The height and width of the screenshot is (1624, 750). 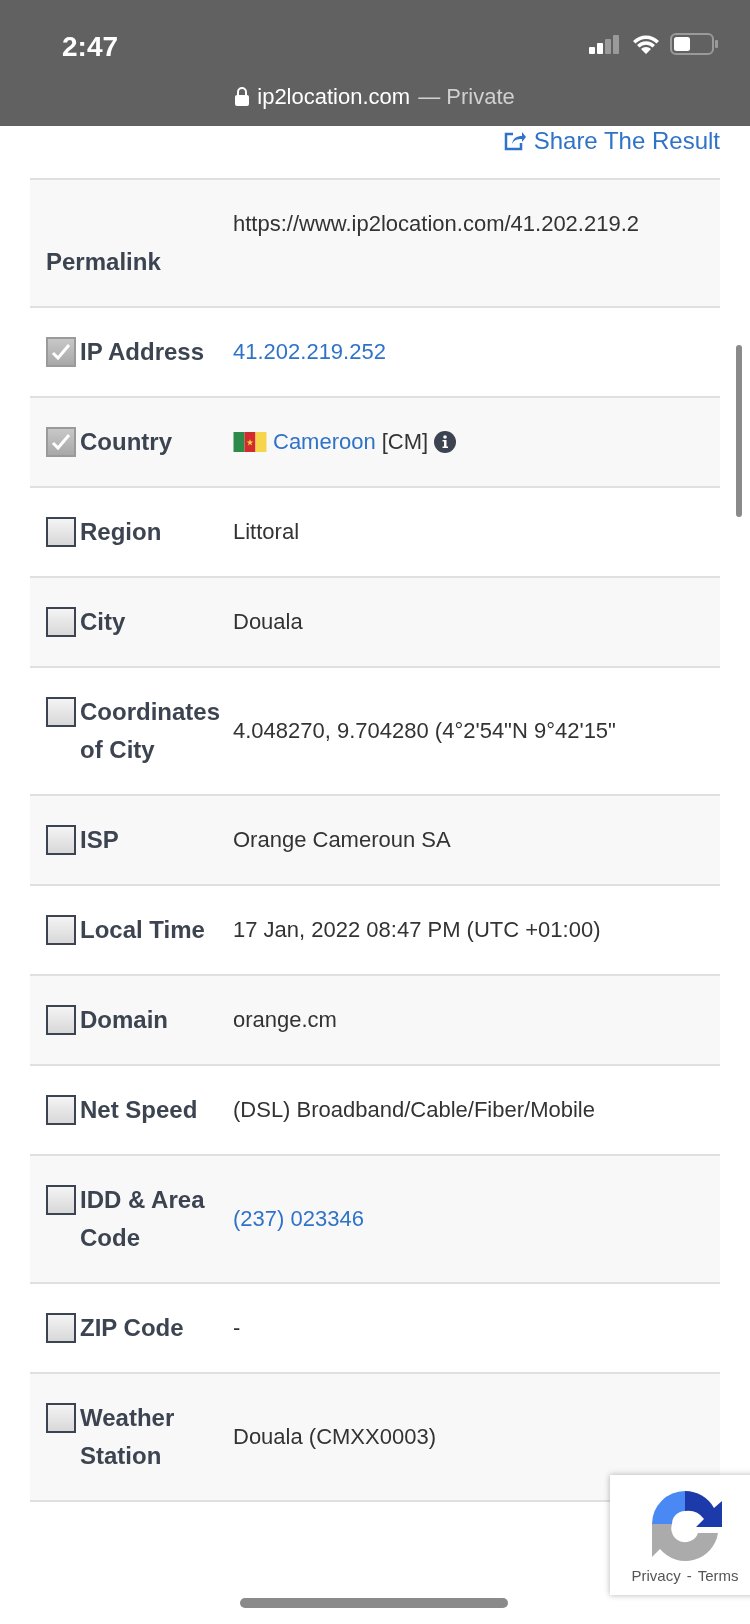 What do you see at coordinates (126, 442) in the screenshot?
I see `field-label: Country` at bounding box center [126, 442].